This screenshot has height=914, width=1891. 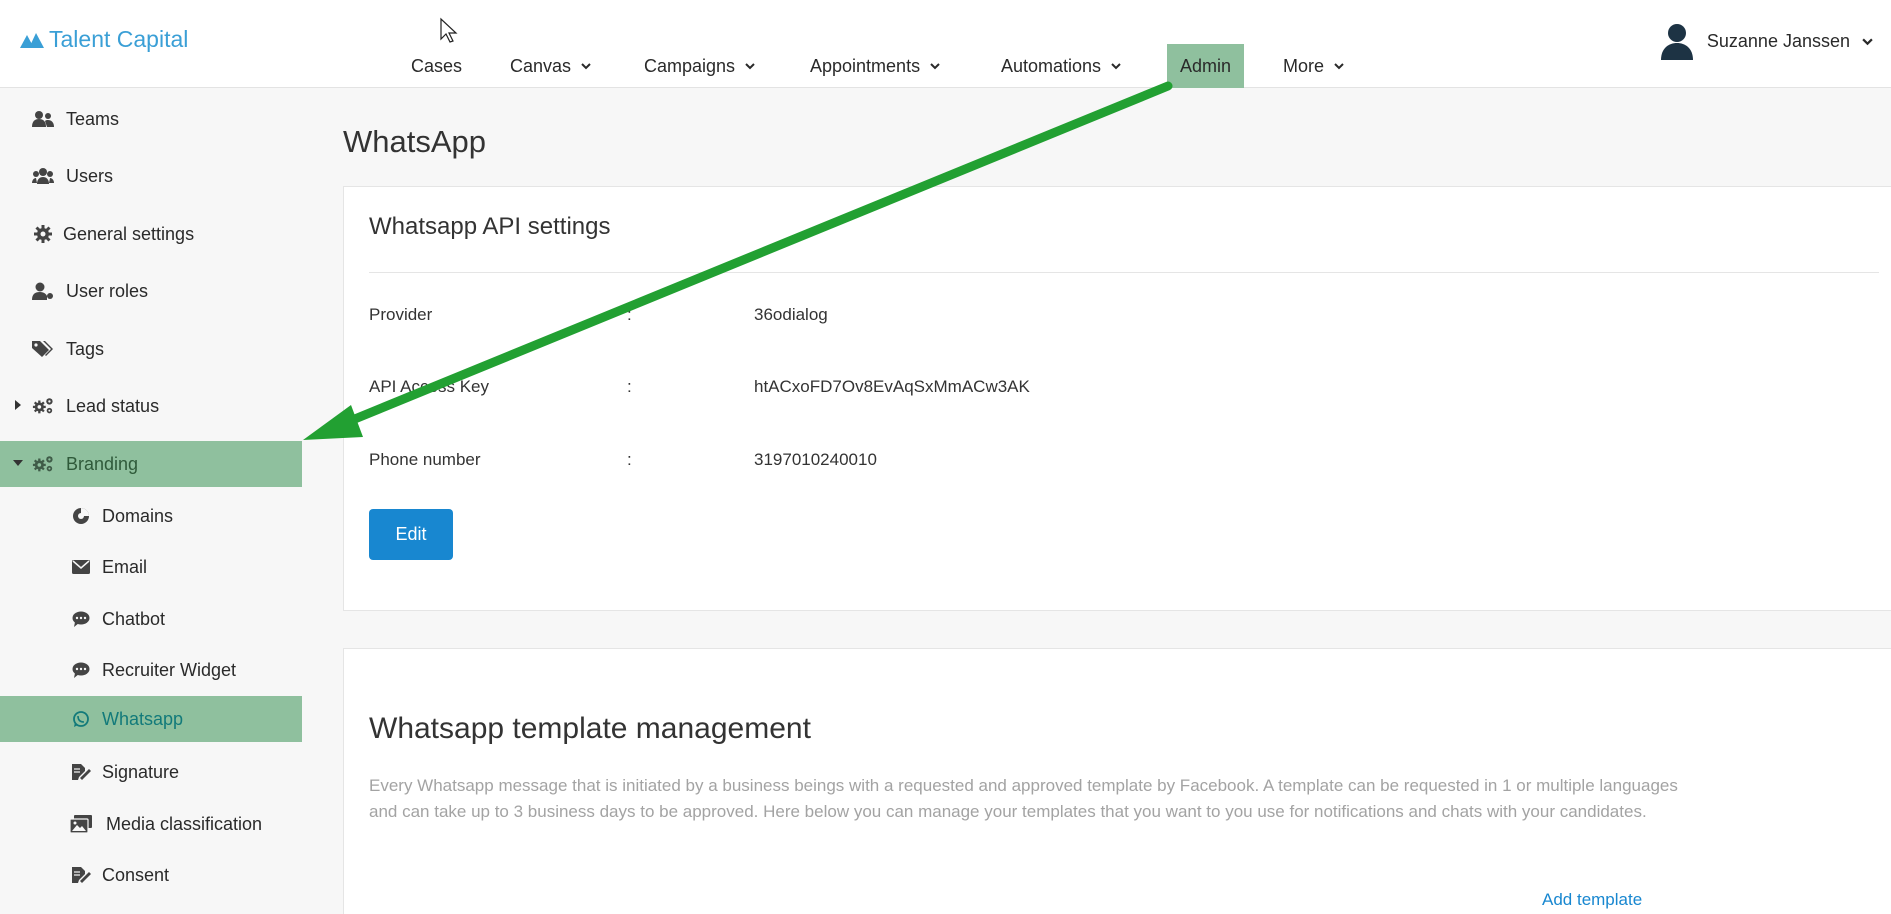 What do you see at coordinates (1061, 66) in the screenshot?
I see `nav-automations: Automations` at bounding box center [1061, 66].